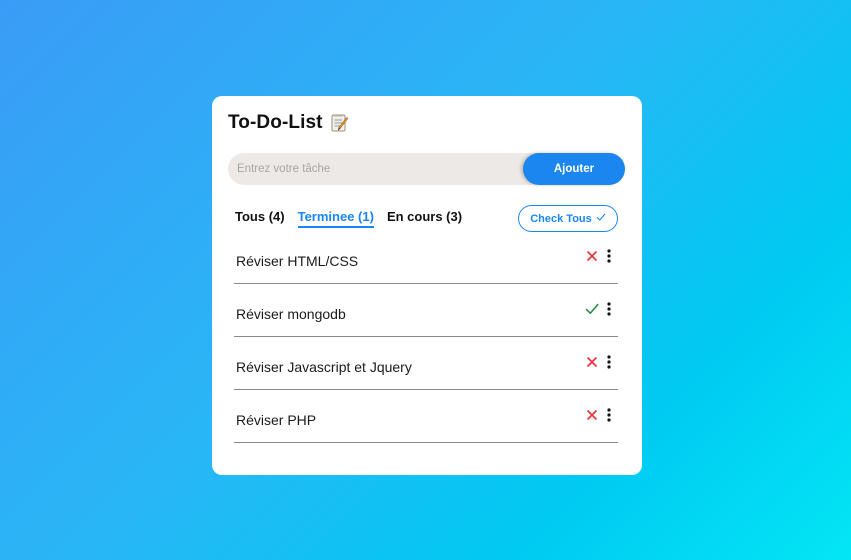  Describe the element at coordinates (426, 258) in the screenshot. I see `task-item: Réviser HTML/CSS` at that location.